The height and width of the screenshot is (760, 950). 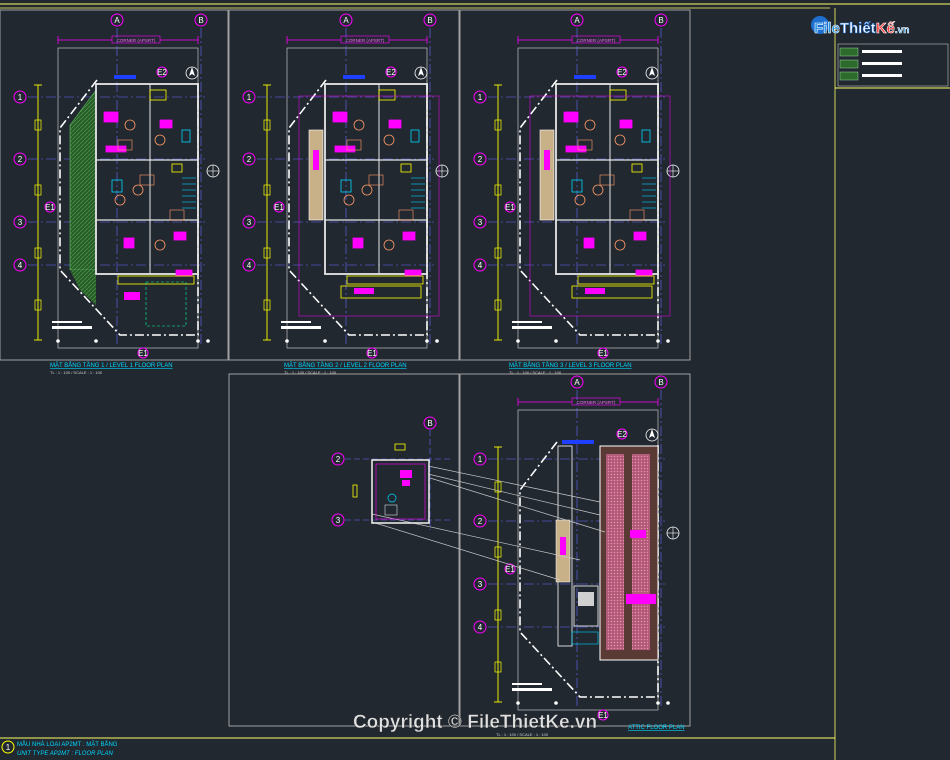 I want to click on small-plan-row-2: 2, so click(x=338, y=459).